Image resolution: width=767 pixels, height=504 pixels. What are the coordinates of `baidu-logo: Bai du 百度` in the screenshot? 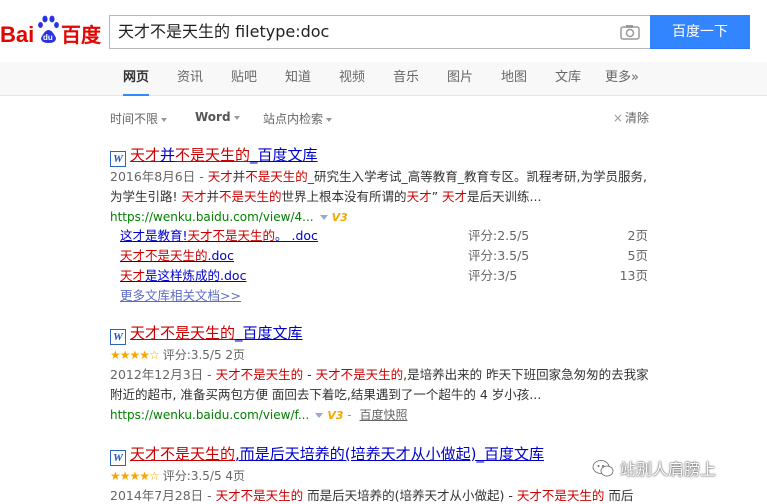 It's located at (52, 30).